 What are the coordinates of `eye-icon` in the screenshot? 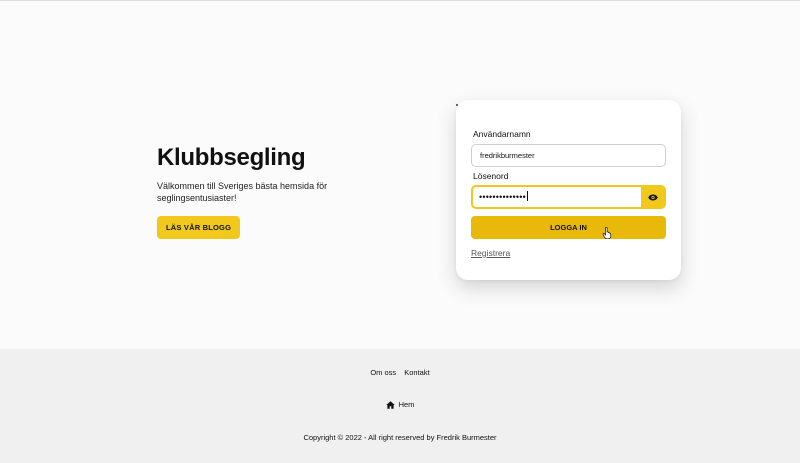 It's located at (652, 197).